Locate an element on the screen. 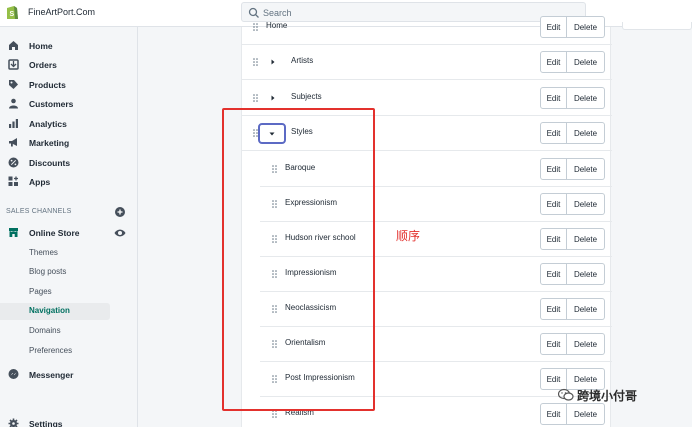  sidebar-item-customers: Customers is located at coordinates (69, 104).